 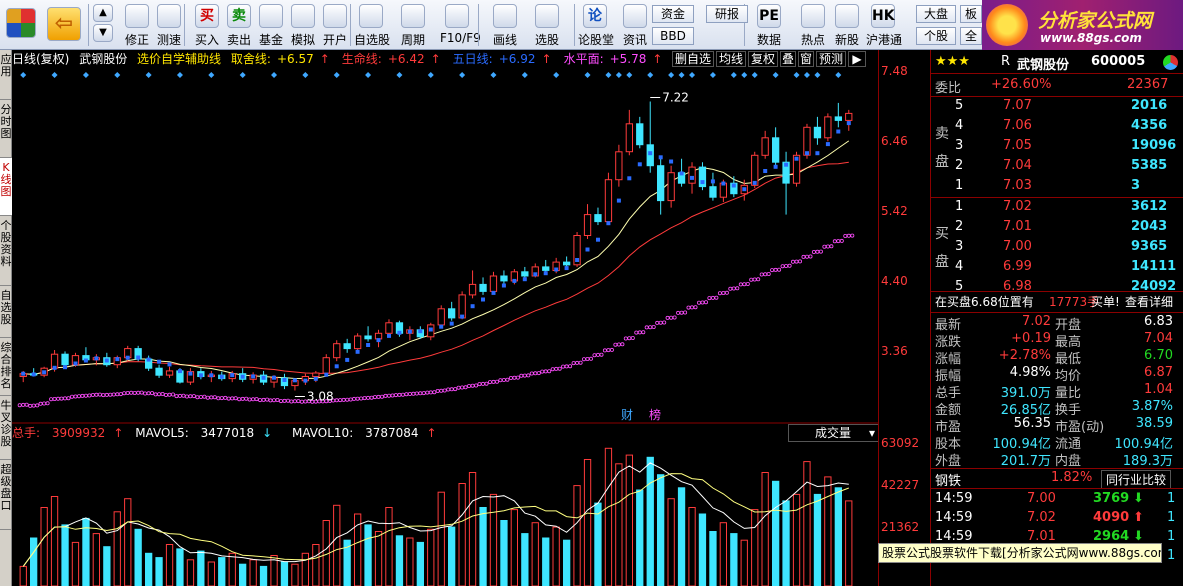 I want to click on toolbar-small-button-6: 板, so click(x=971, y=14).